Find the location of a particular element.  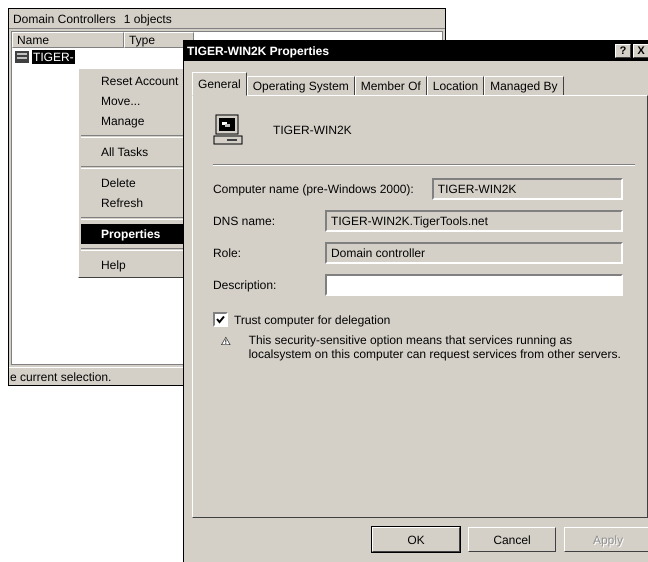

text-field: TIGER-WIN2K is located at coordinates (527, 189).